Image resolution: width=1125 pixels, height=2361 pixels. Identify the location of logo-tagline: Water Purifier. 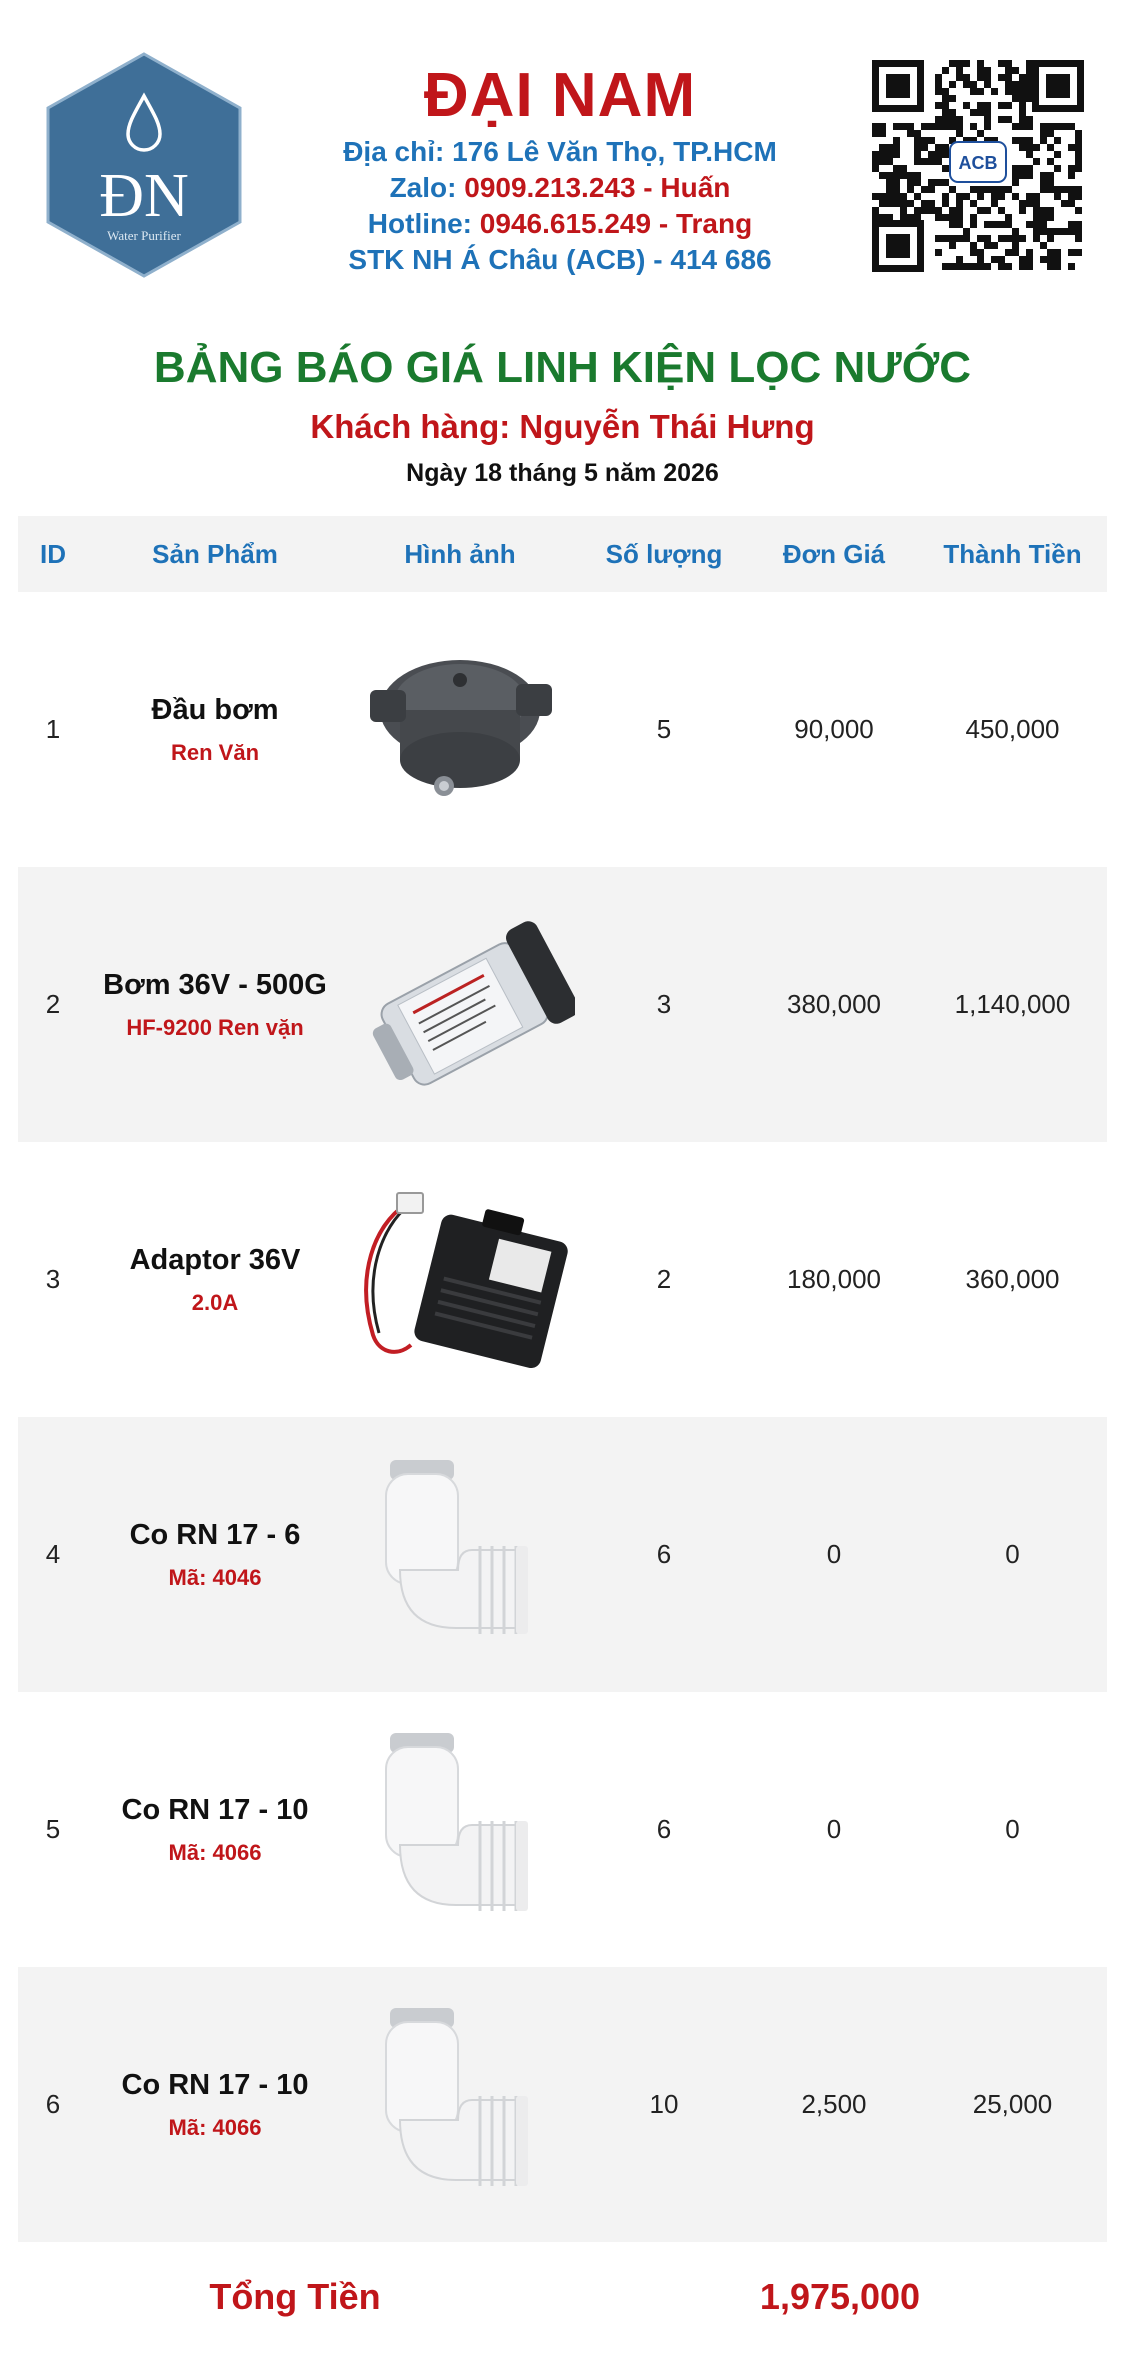
(144, 235).